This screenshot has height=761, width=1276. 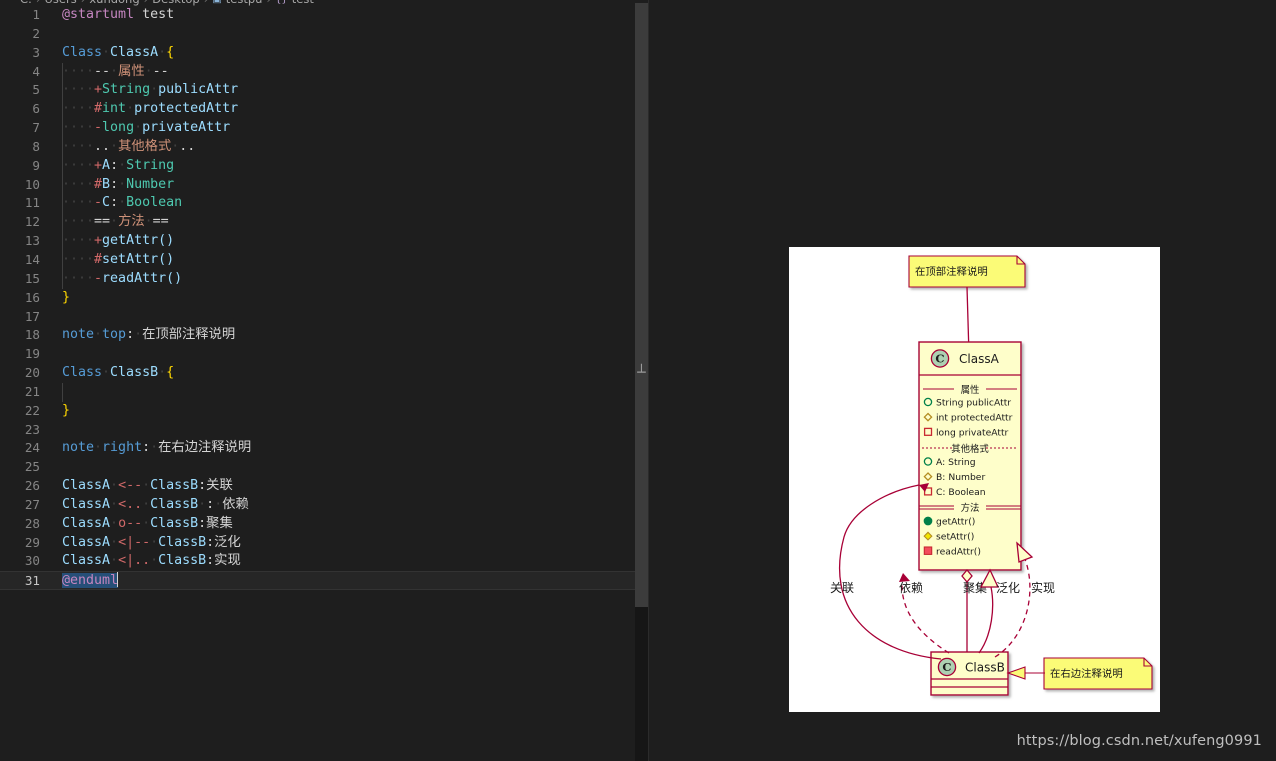 What do you see at coordinates (115, 222) in the screenshot?
I see `line-text: ····==·方法·==` at bounding box center [115, 222].